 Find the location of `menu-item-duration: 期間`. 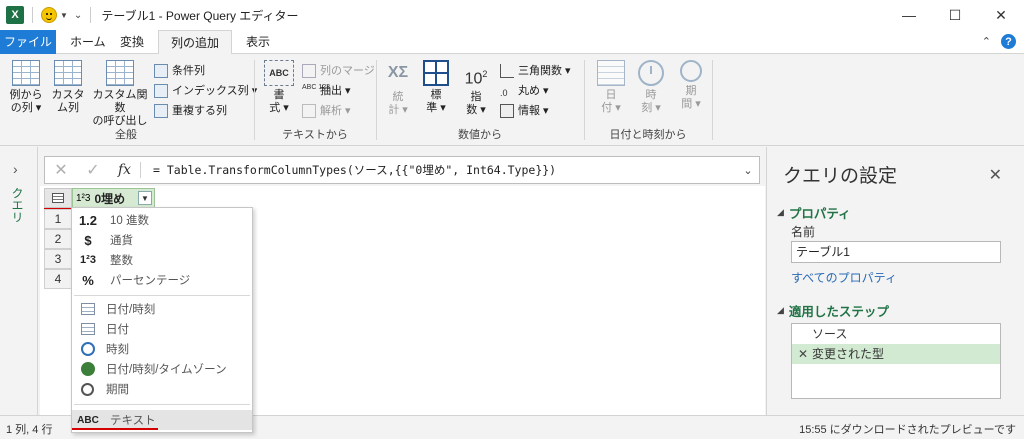

menu-item-duration: 期間 is located at coordinates (162, 389).